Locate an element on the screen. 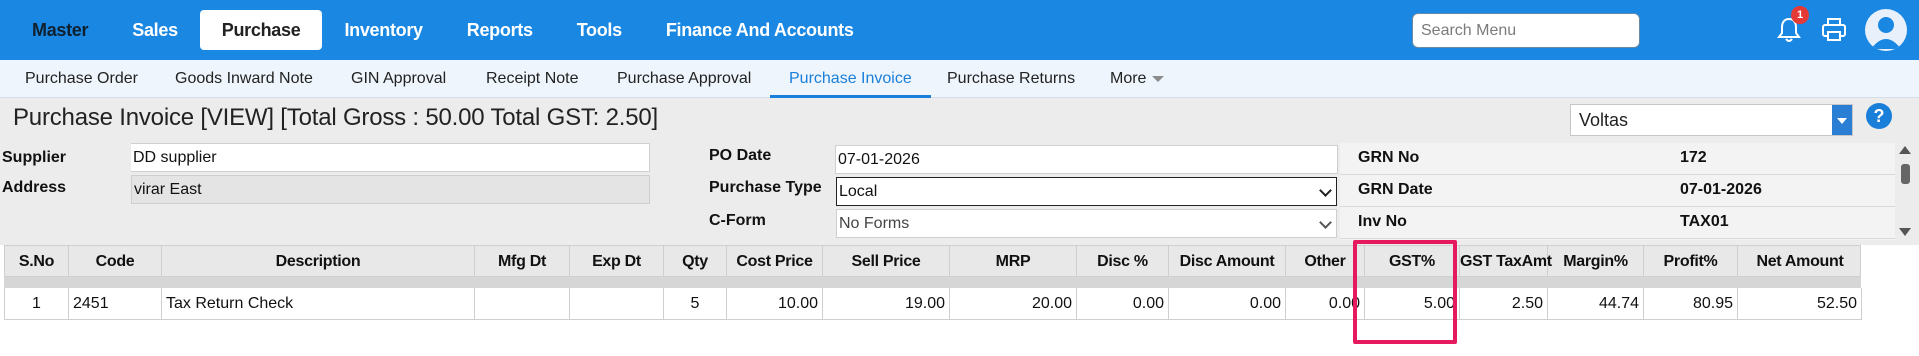  col-gst-percent: GST% is located at coordinates (1412, 262).